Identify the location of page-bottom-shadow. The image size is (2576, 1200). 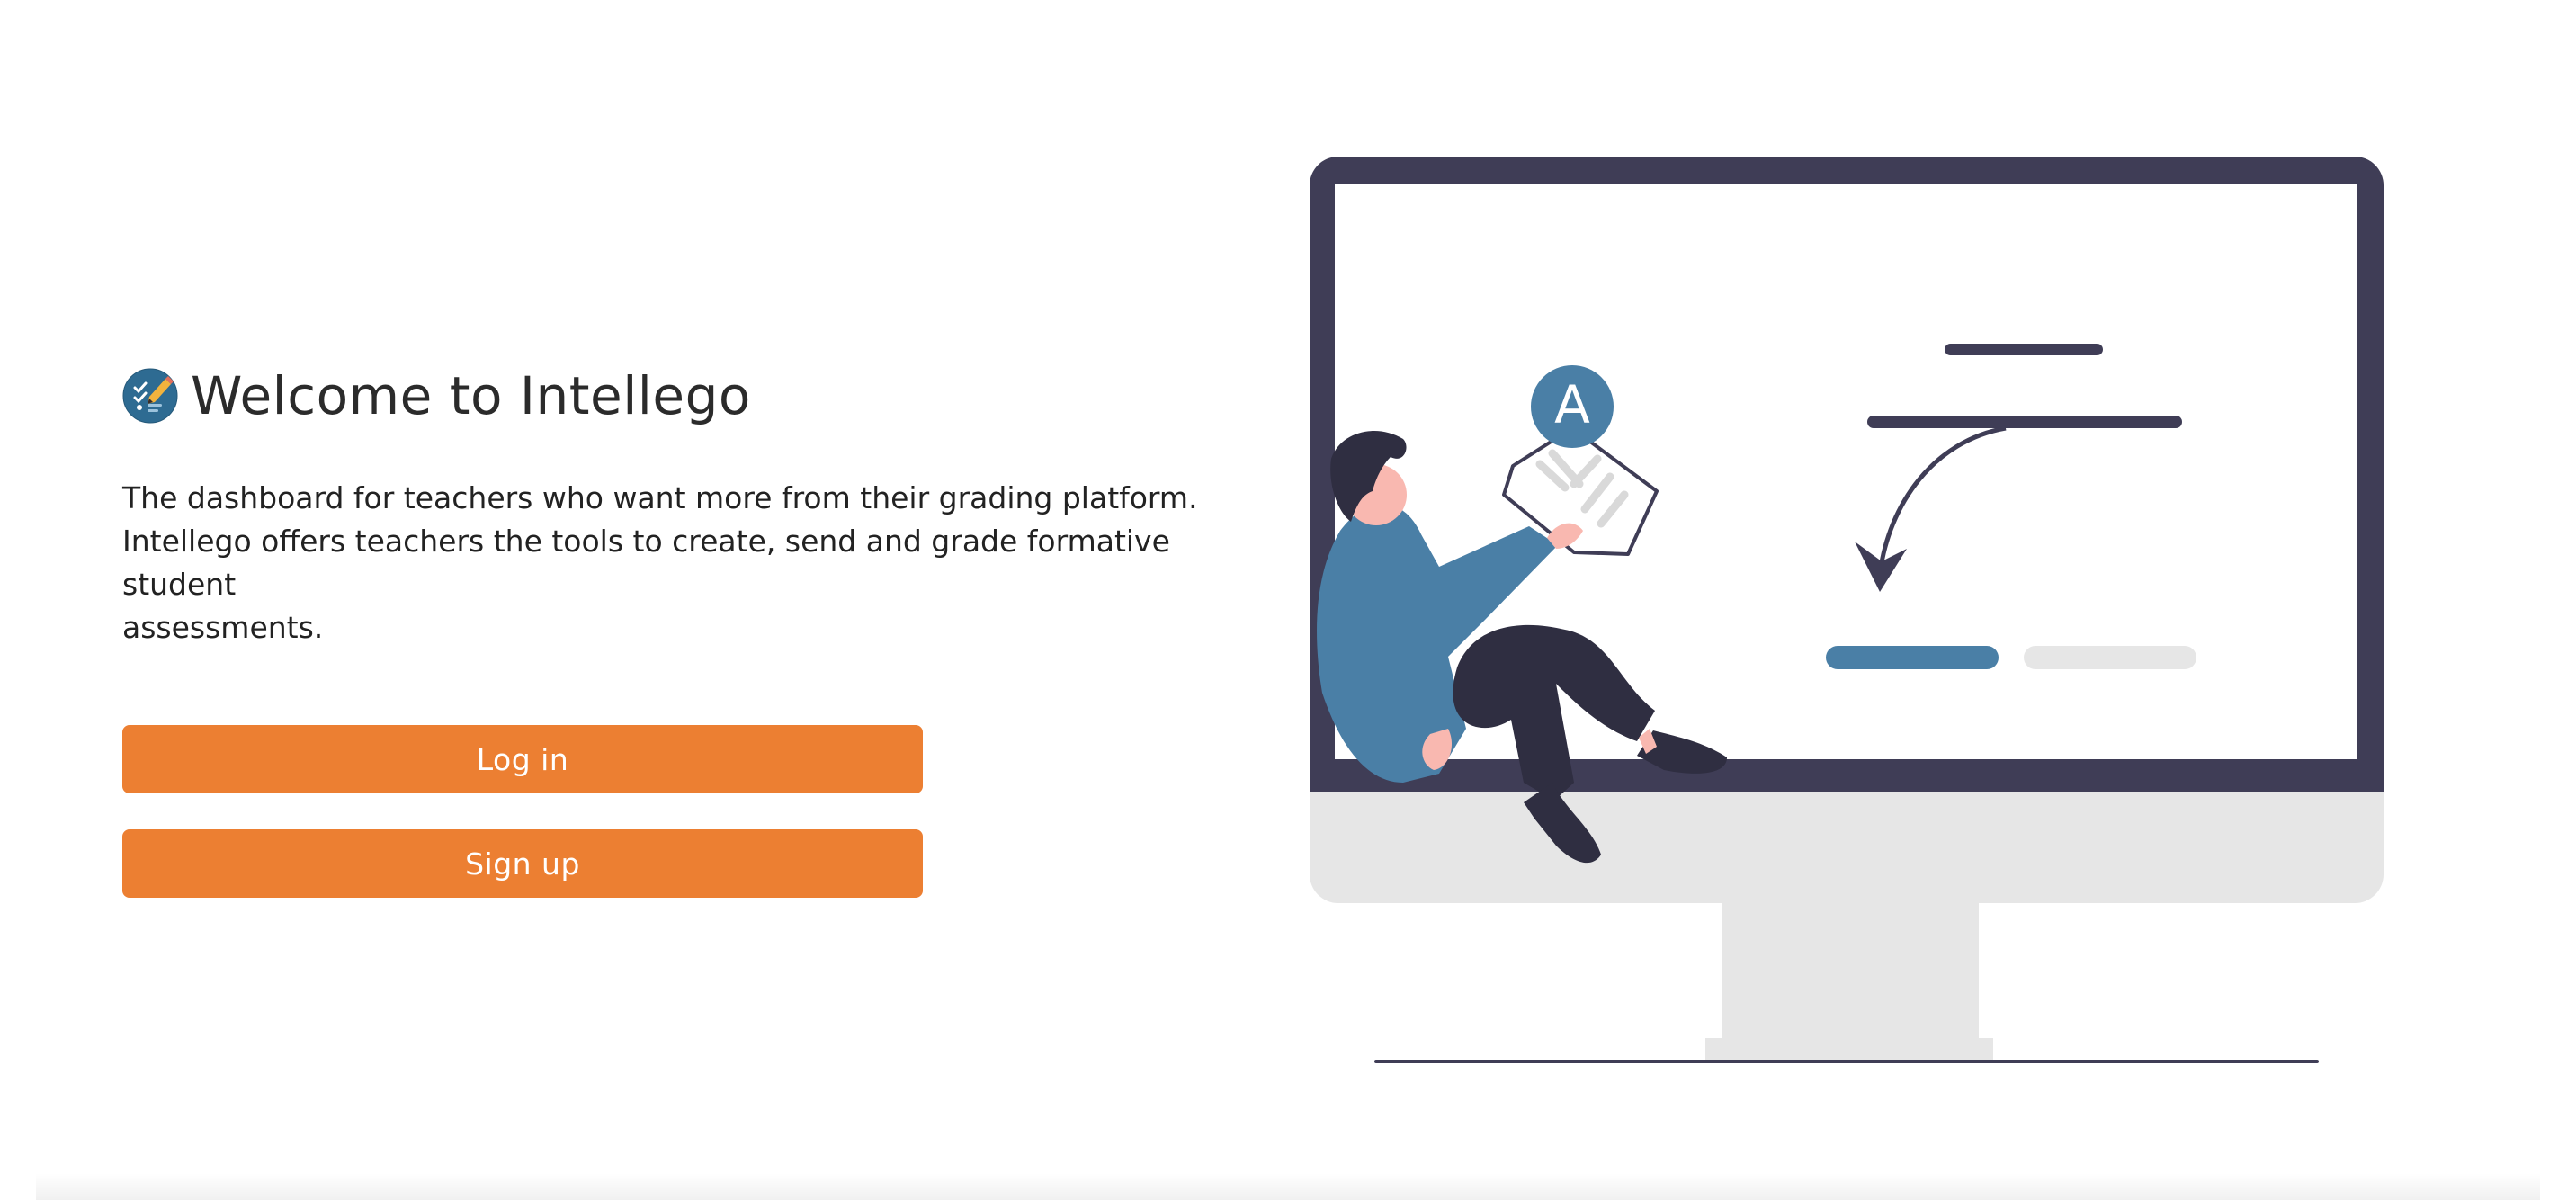
(1288, 1186).